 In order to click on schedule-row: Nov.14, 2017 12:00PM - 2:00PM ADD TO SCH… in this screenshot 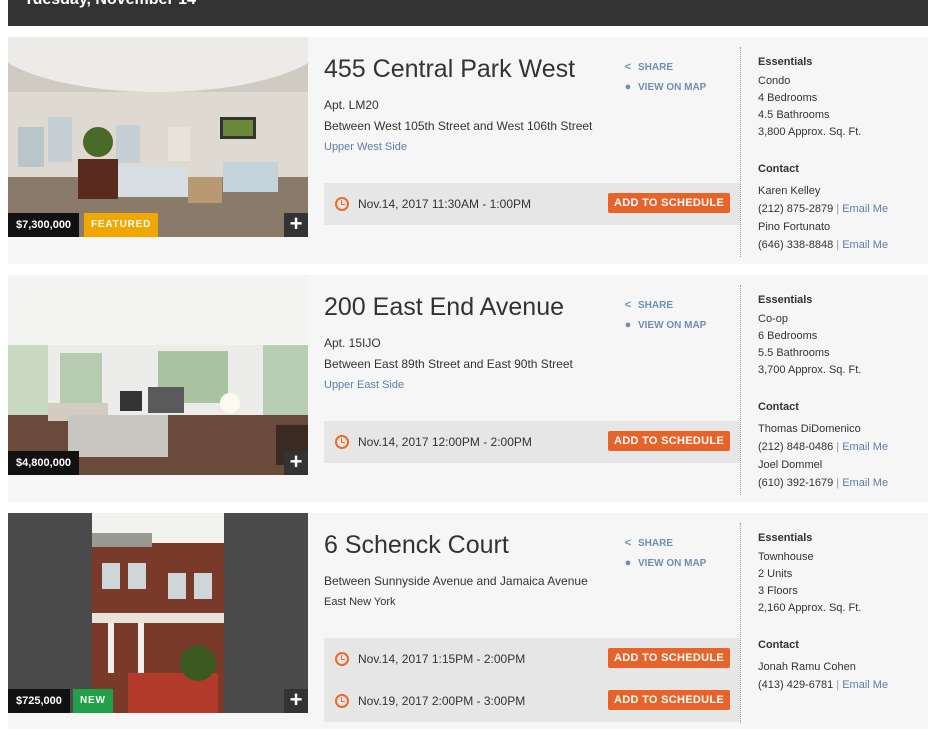, I will do `click(532, 442)`.